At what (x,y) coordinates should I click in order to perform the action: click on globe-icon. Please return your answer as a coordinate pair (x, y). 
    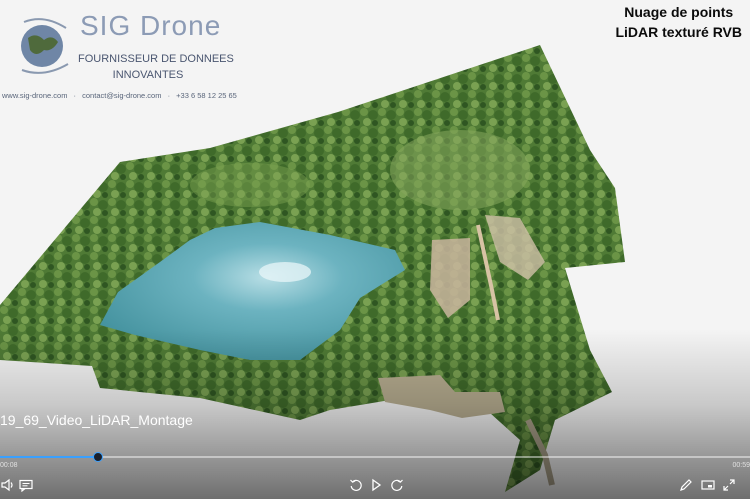
    Looking at the image, I should click on (45, 46).